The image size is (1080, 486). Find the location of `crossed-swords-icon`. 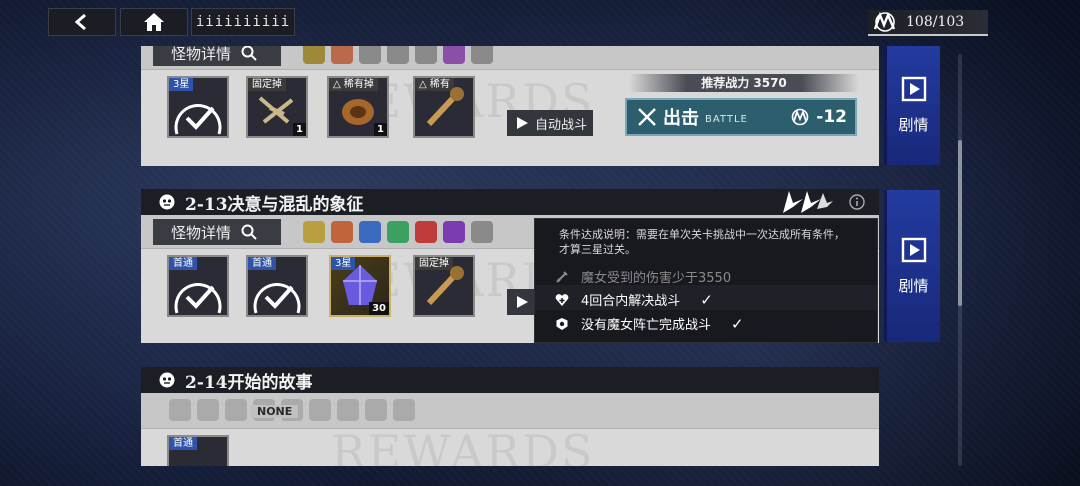

crossed-swords-icon is located at coordinates (647, 117).